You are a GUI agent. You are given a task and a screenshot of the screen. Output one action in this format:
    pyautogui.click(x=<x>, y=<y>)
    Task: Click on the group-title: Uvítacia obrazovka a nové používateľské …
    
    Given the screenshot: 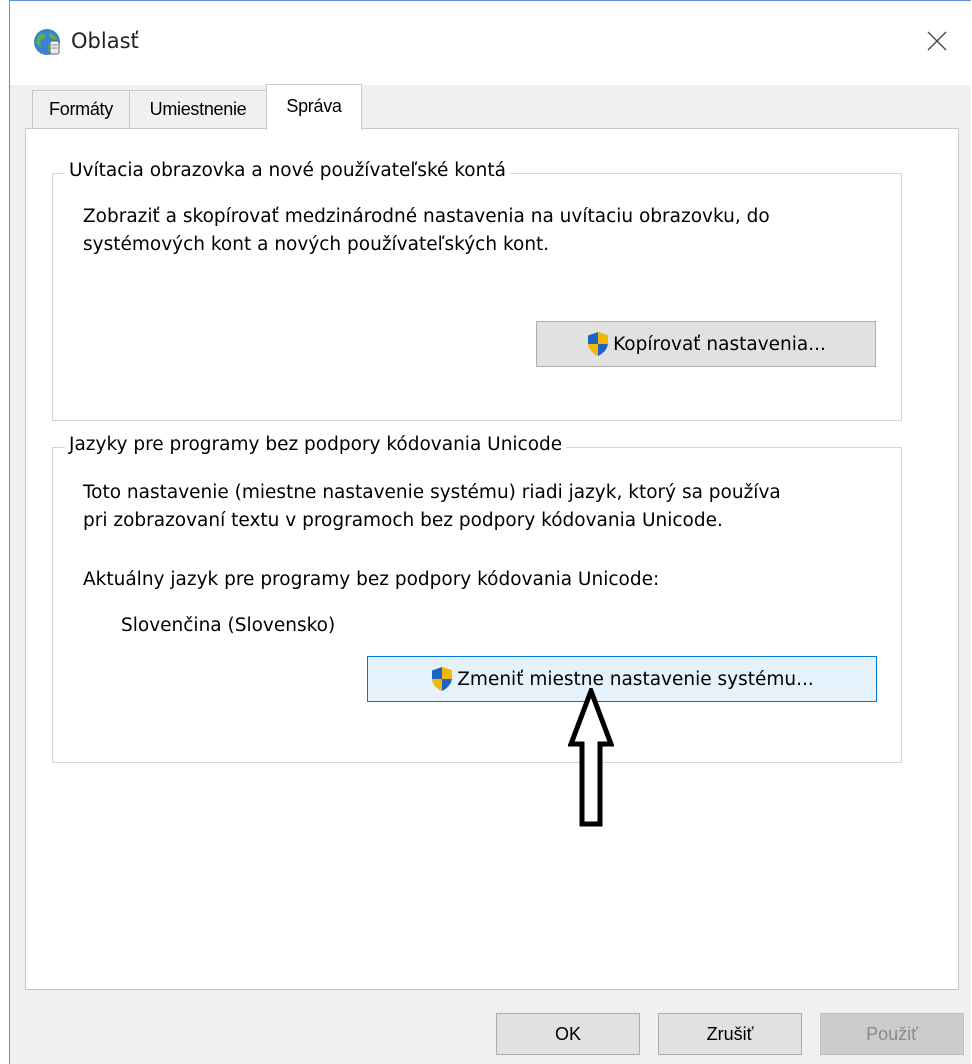 What is the action you would take?
    pyautogui.click(x=287, y=170)
    